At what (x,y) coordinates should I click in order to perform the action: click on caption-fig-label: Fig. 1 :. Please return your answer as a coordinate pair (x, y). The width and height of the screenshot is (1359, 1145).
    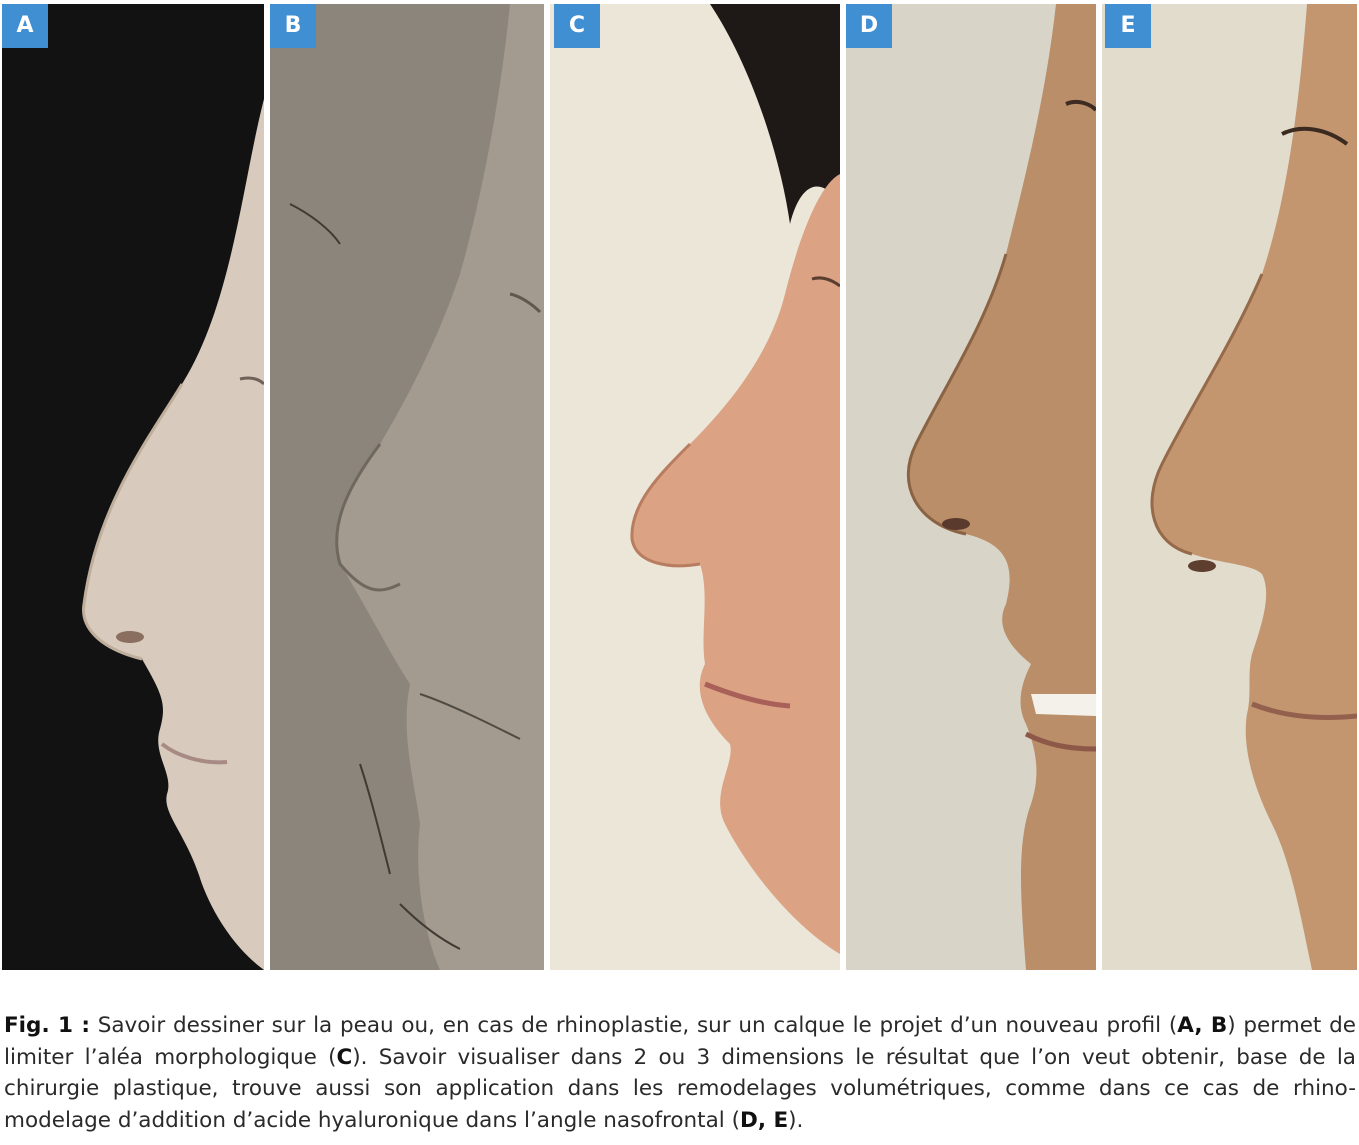
    Looking at the image, I should click on (47, 1025).